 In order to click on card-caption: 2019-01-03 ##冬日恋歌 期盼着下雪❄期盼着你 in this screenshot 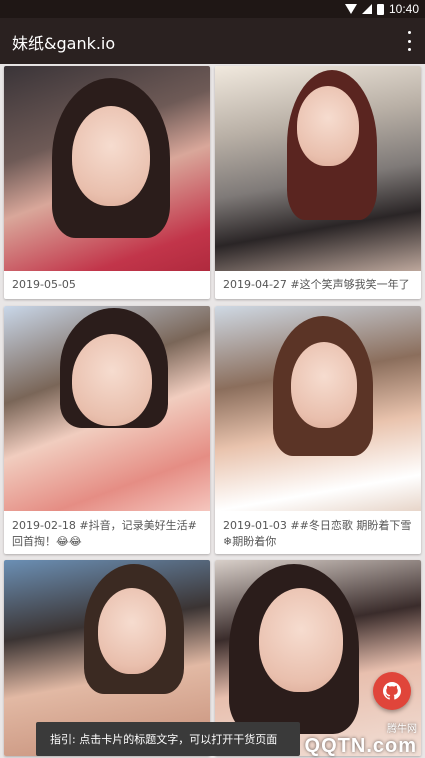, I will do `click(319, 534)`.